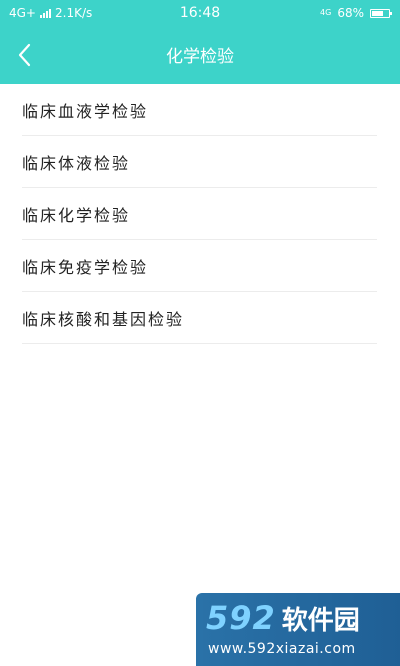 Image resolution: width=400 pixels, height=666 pixels. What do you see at coordinates (199, 110) in the screenshot?
I see `list-item-hematology: 临床血液学检验` at bounding box center [199, 110].